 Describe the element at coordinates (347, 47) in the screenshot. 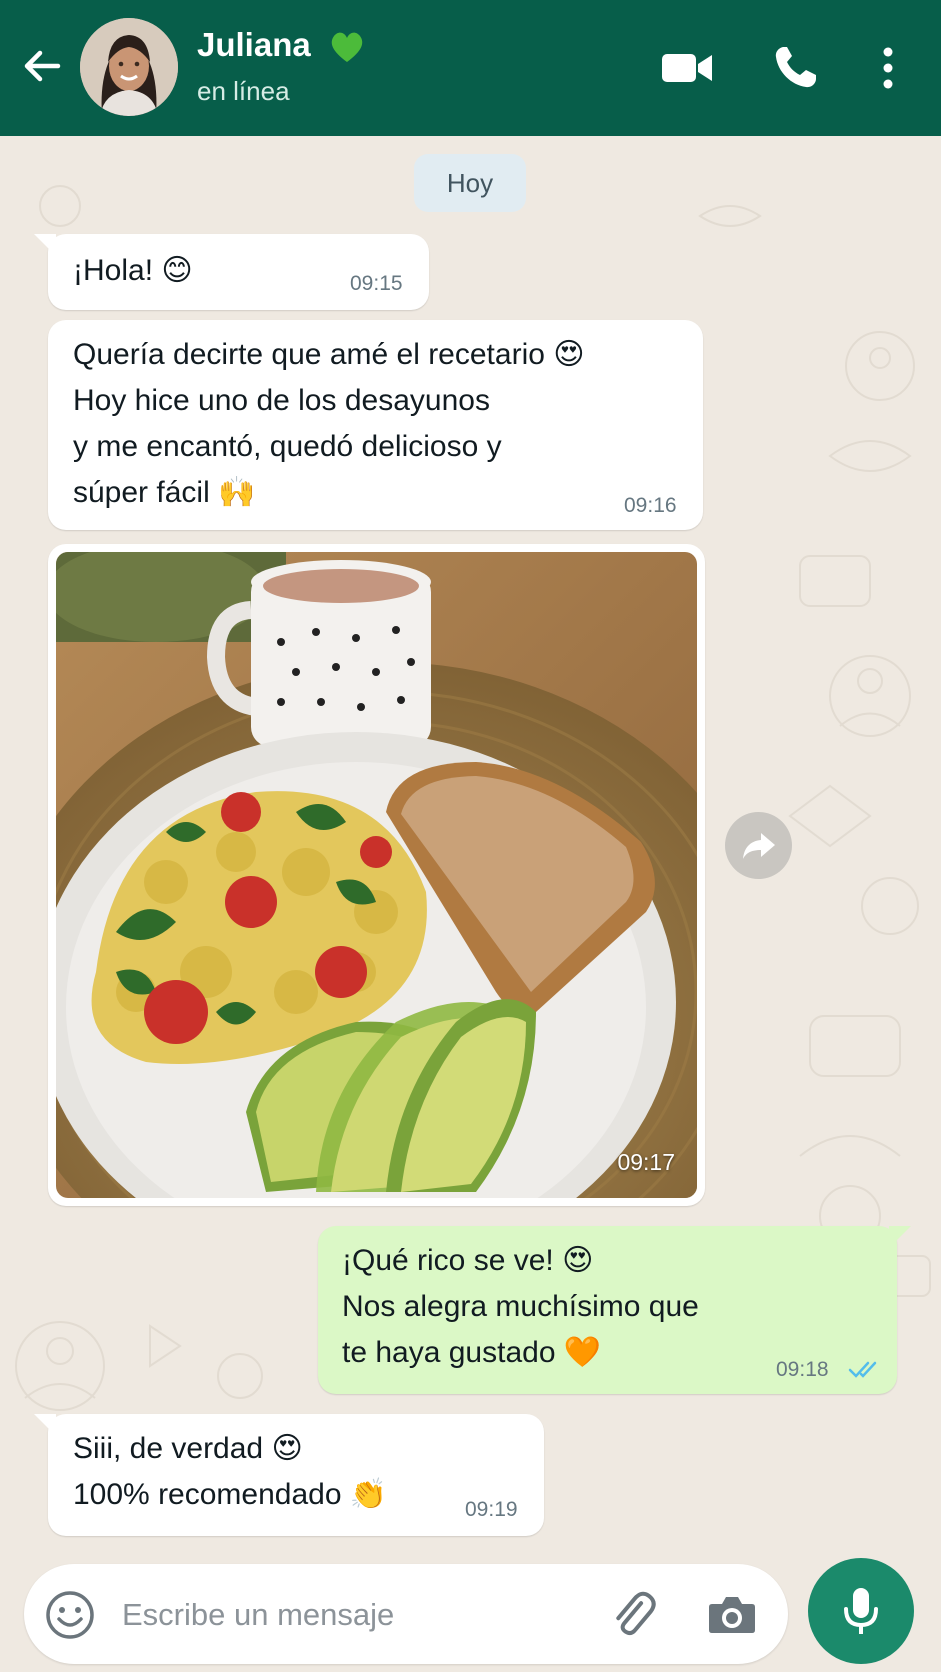

I see `green-heart-icon` at that location.